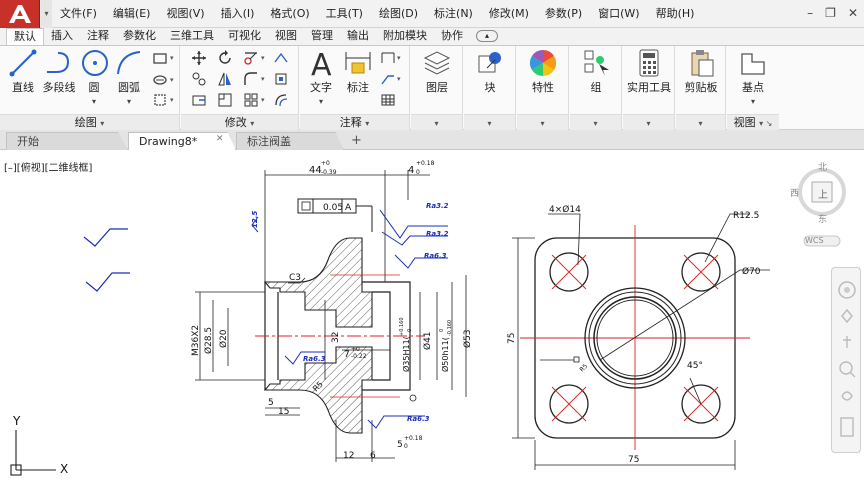 The width and height of the screenshot is (864, 486). Describe the element at coordinates (160, 80) in the screenshot. I see `hatch-icon` at that location.